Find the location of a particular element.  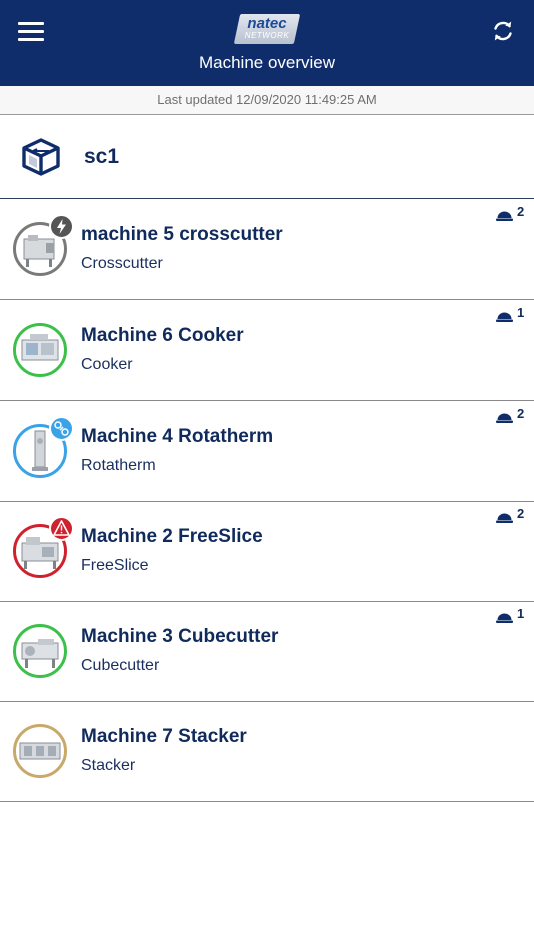

machine-row: Machine 4 Rotatherm Rotatherm 2 is located at coordinates (267, 451).